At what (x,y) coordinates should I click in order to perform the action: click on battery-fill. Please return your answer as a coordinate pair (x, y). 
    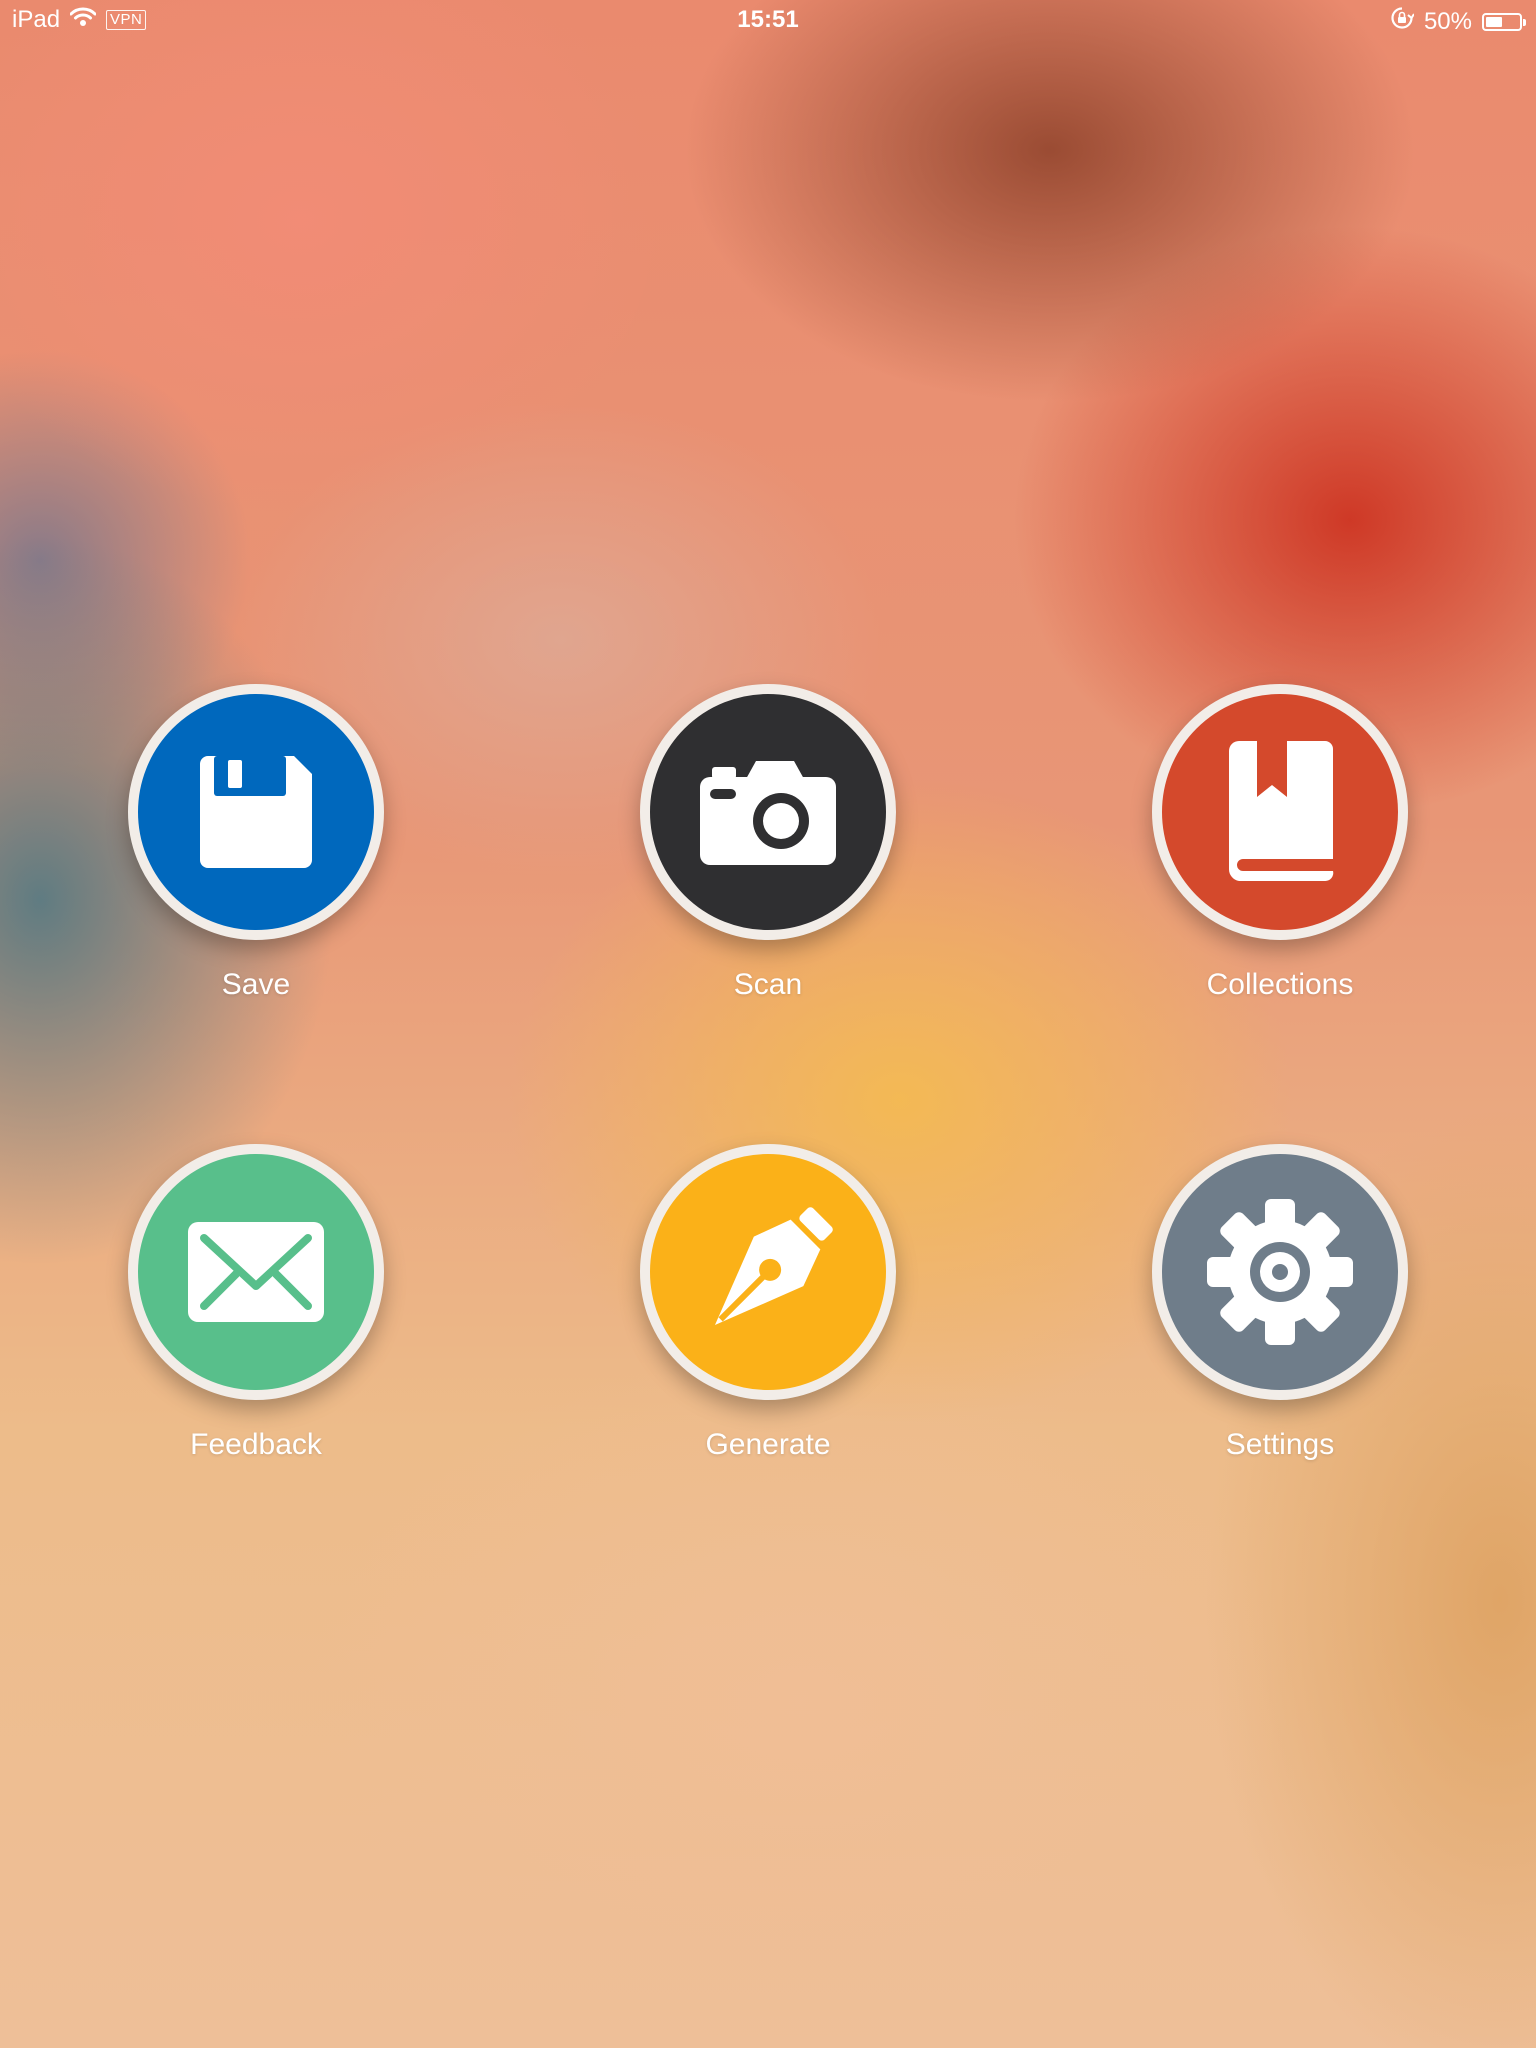
    Looking at the image, I should click on (1494, 21).